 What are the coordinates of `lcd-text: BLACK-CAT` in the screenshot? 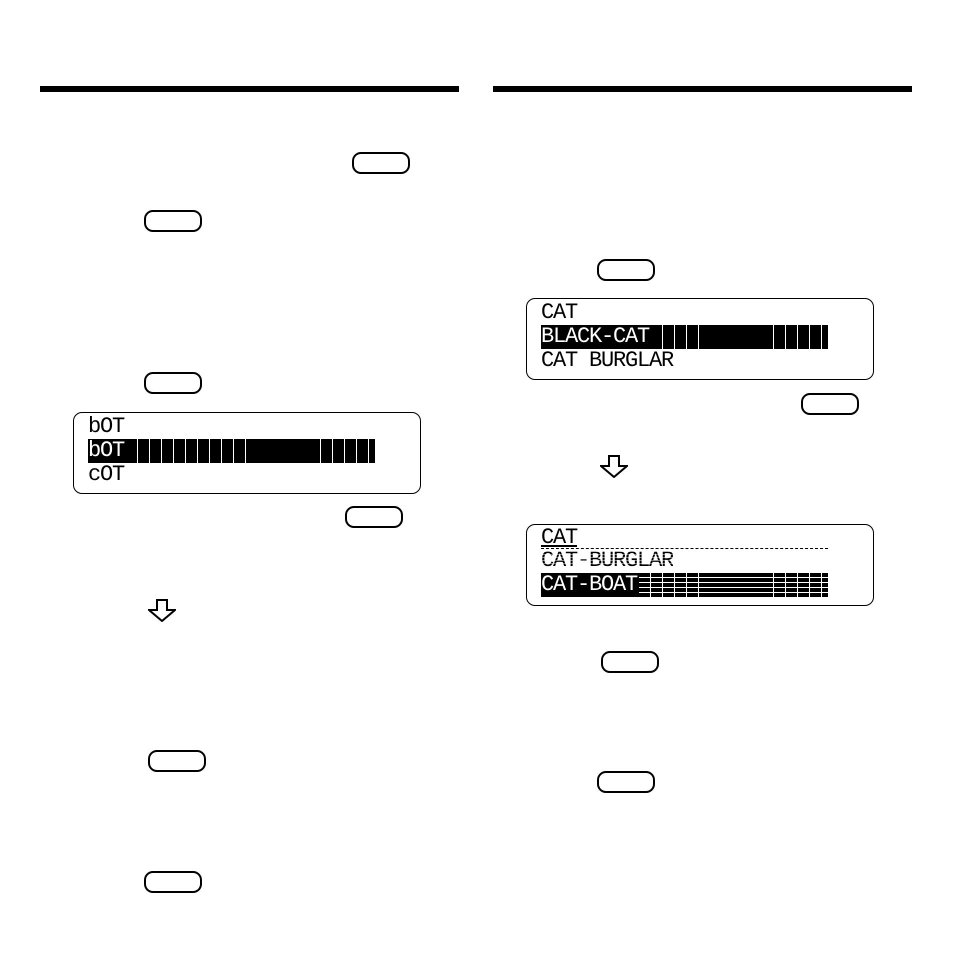 It's located at (595, 337).